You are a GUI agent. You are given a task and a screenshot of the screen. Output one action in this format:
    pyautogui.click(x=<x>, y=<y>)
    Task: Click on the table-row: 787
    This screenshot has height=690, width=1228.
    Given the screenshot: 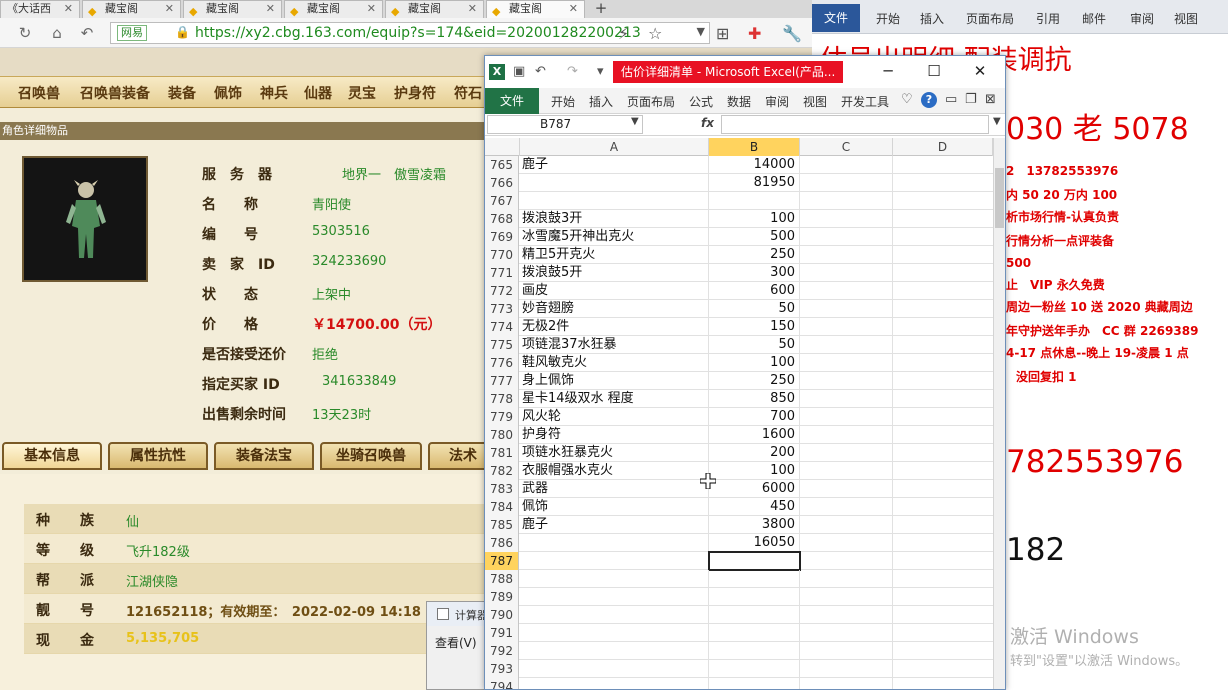 What is the action you would take?
    pyautogui.click(x=739, y=561)
    